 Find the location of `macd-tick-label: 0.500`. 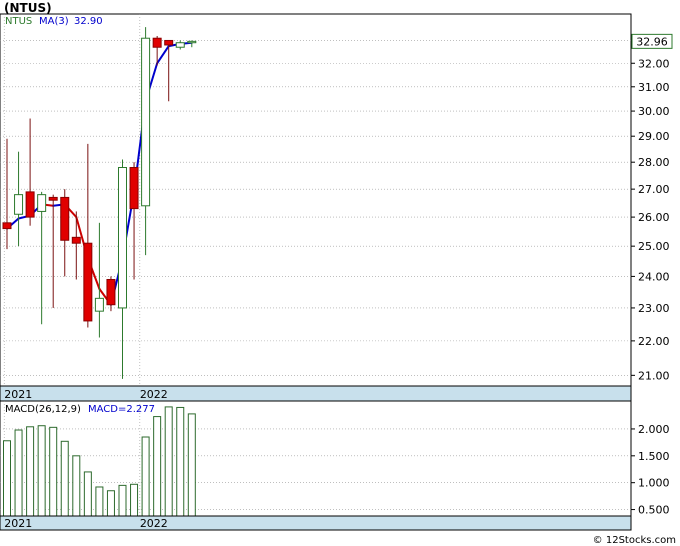

macd-tick-label: 0.500 is located at coordinates (654, 510).